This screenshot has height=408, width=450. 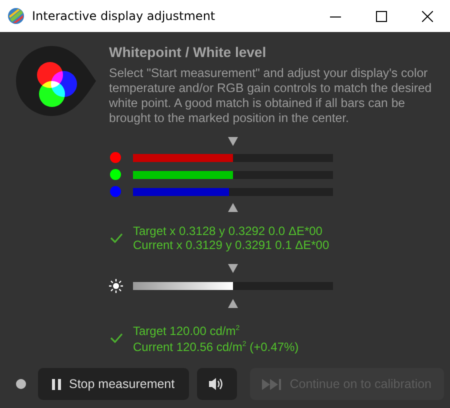 What do you see at coordinates (231, 245) in the screenshot?
I see `status-text: Current x 0.3129 y 0.3291 0.1 ΔE*00` at bounding box center [231, 245].